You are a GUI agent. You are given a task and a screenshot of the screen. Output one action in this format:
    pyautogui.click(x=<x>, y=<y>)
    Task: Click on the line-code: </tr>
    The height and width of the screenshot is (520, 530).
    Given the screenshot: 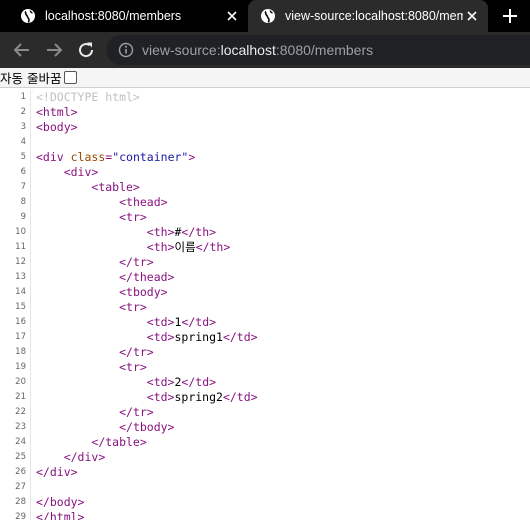 What is the action you would take?
    pyautogui.click(x=95, y=412)
    